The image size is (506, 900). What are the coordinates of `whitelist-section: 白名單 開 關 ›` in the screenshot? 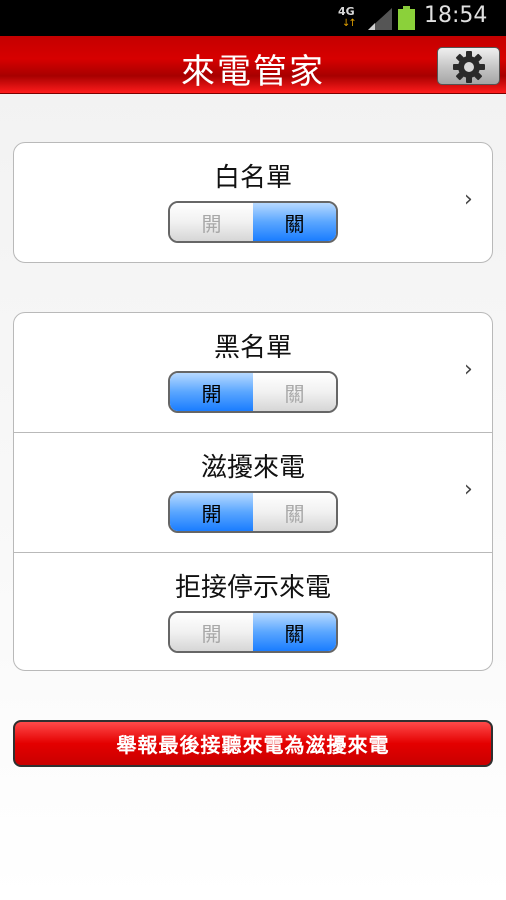 It's located at (253, 202).